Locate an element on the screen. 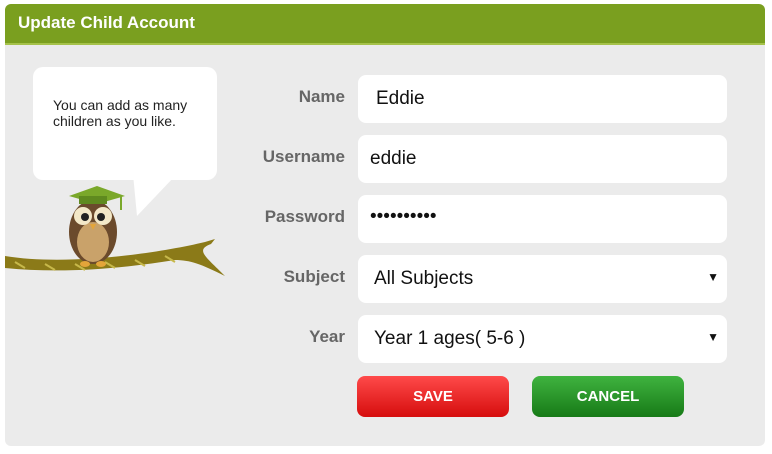 The height and width of the screenshot is (454, 772). subject-label: Subject is located at coordinates (314, 276).